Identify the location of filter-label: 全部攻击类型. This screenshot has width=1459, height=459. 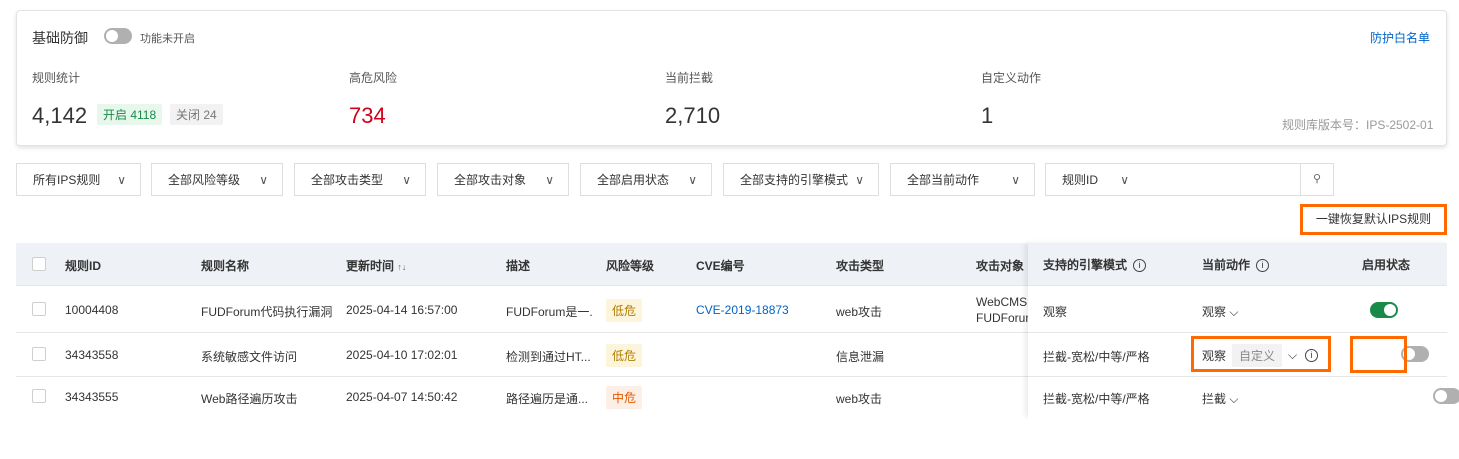
(347, 180).